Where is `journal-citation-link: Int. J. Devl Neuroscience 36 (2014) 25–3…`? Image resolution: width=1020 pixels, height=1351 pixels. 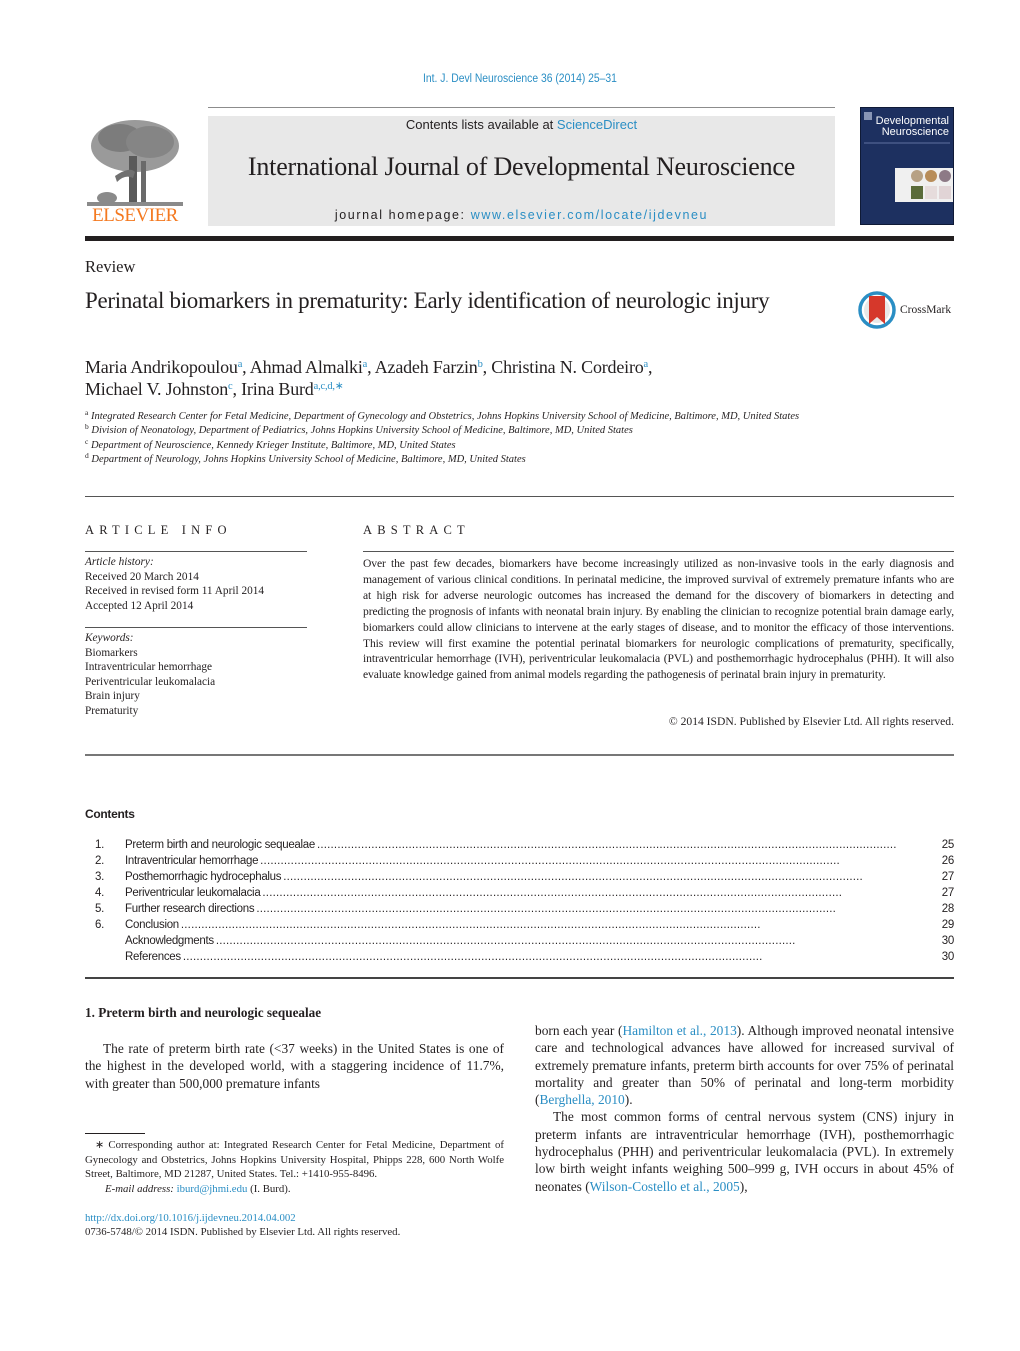 journal-citation-link: Int. J. Devl Neuroscience 36 (2014) 25–3… is located at coordinates (520, 79).